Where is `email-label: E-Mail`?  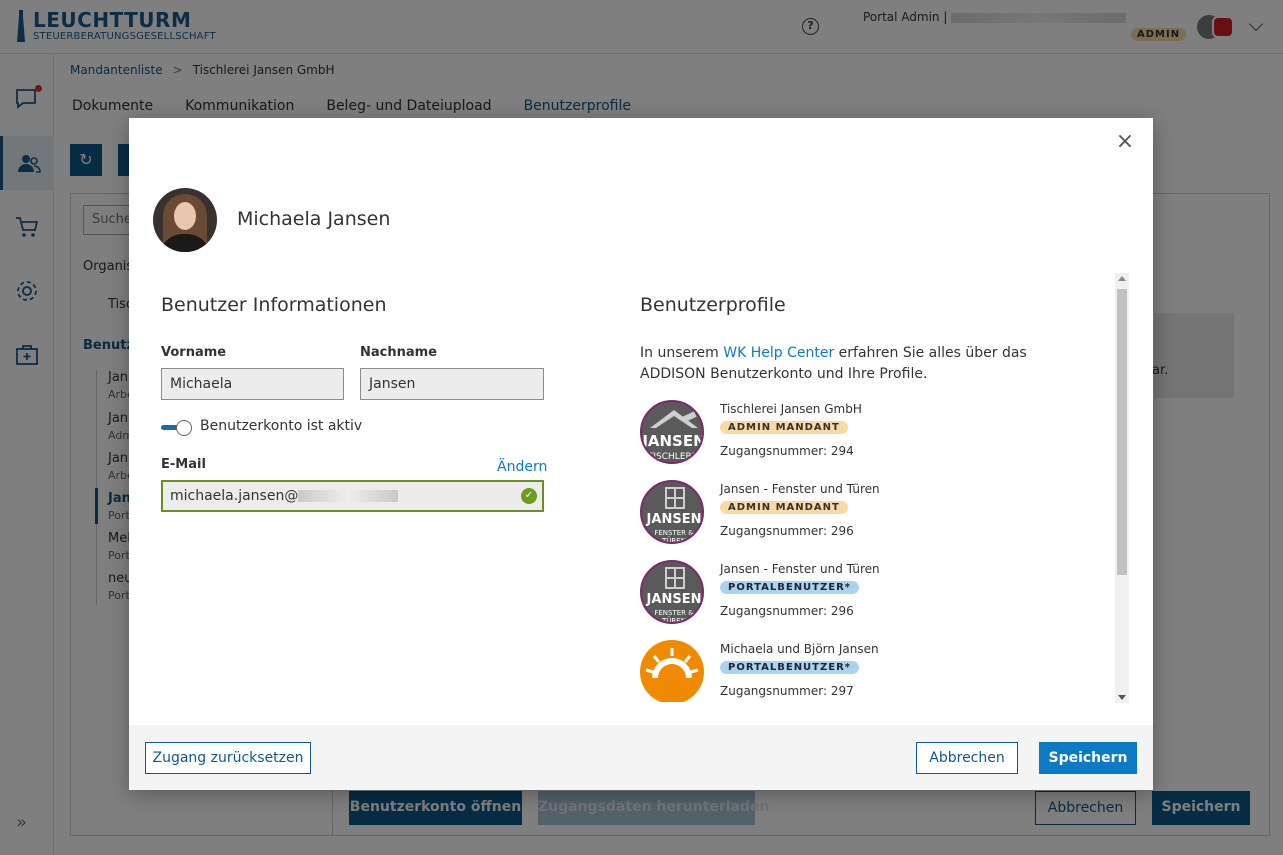 email-label: E-Mail is located at coordinates (183, 464).